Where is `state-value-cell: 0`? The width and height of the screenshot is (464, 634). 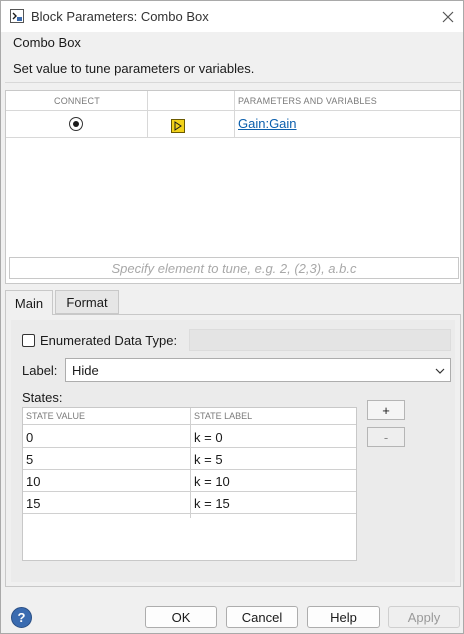 state-value-cell: 0 is located at coordinates (29, 437).